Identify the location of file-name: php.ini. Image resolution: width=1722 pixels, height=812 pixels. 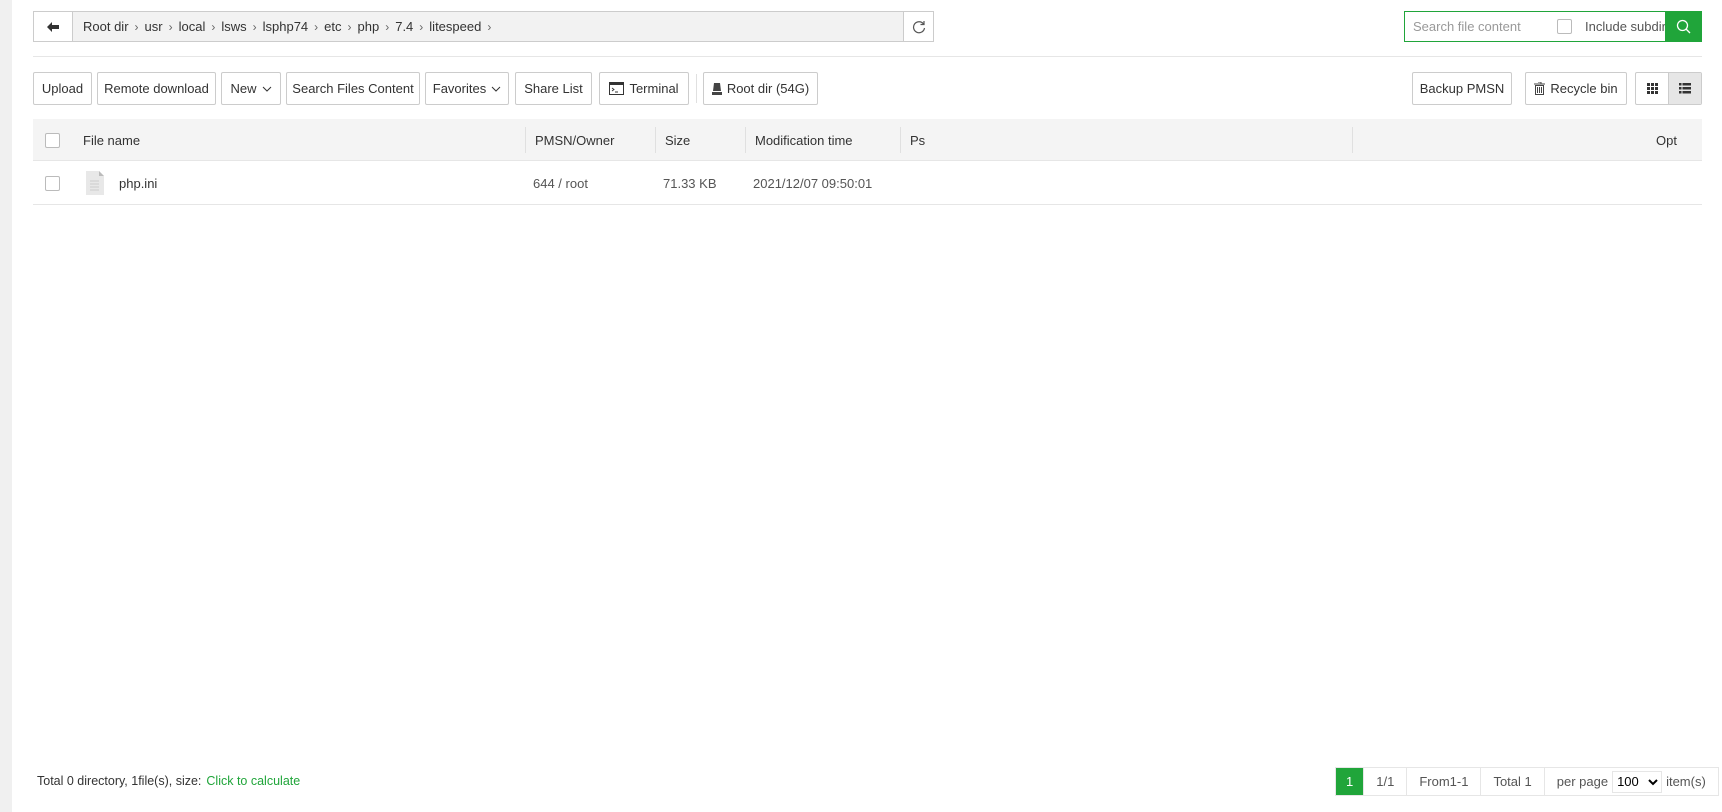
(138, 183).